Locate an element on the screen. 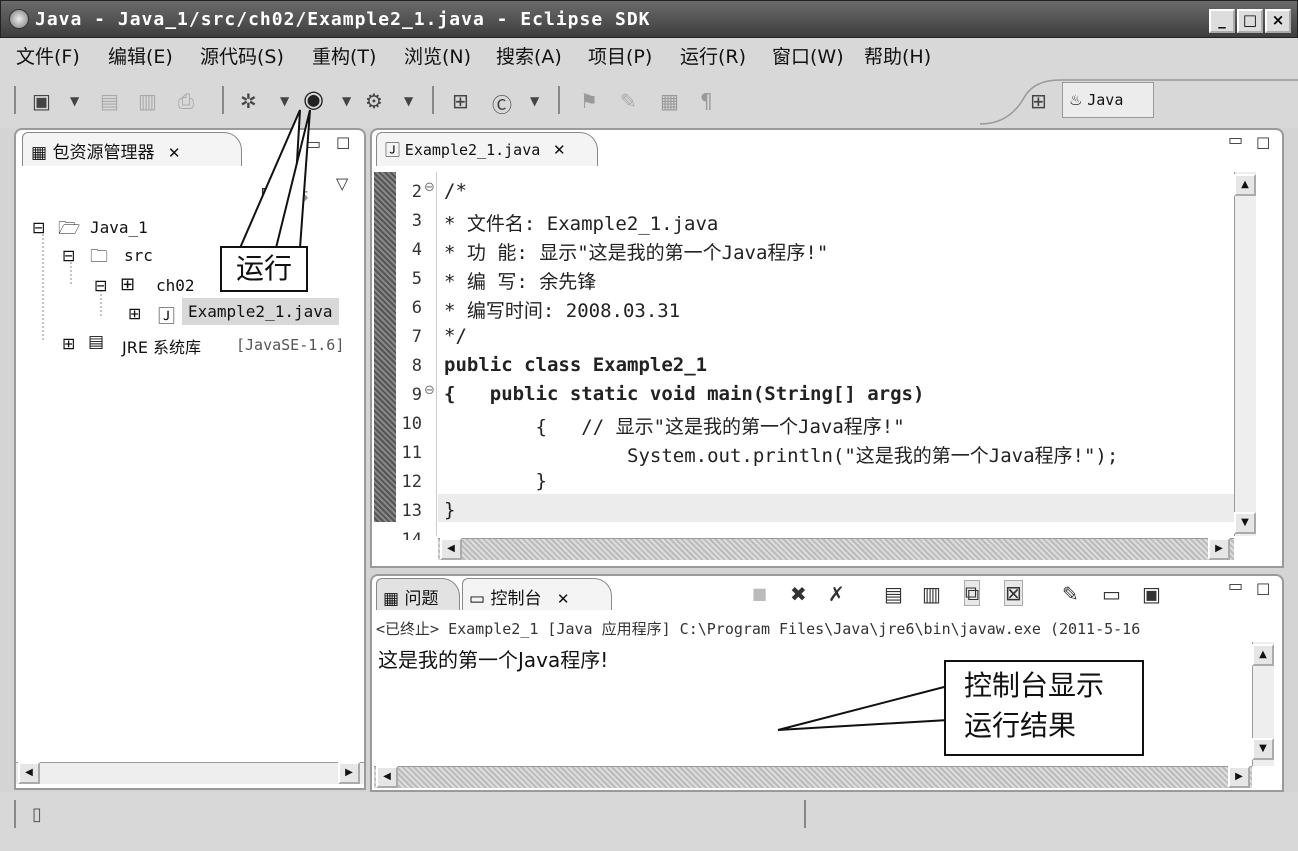 The width and height of the screenshot is (1298, 851). perspective-java-button: ♨ Java is located at coordinates (1108, 100).